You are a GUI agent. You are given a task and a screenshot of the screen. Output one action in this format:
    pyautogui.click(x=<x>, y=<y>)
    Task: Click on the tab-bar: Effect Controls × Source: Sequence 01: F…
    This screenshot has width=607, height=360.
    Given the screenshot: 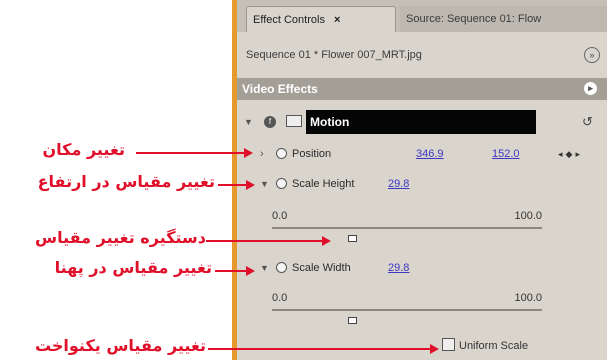 What is the action you would take?
    pyautogui.click(x=419, y=16)
    